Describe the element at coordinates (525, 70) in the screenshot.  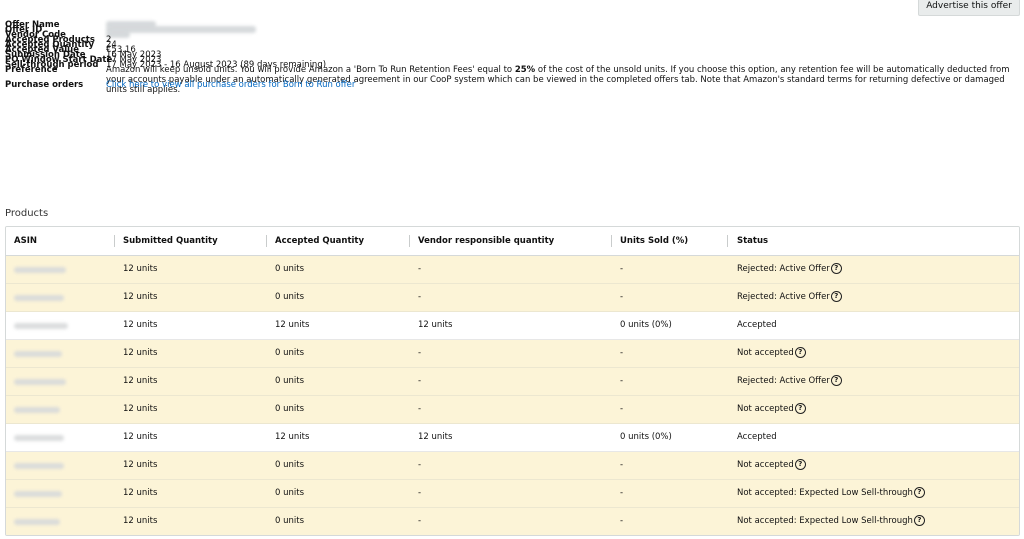
I see `preference-percent: 25%` at that location.